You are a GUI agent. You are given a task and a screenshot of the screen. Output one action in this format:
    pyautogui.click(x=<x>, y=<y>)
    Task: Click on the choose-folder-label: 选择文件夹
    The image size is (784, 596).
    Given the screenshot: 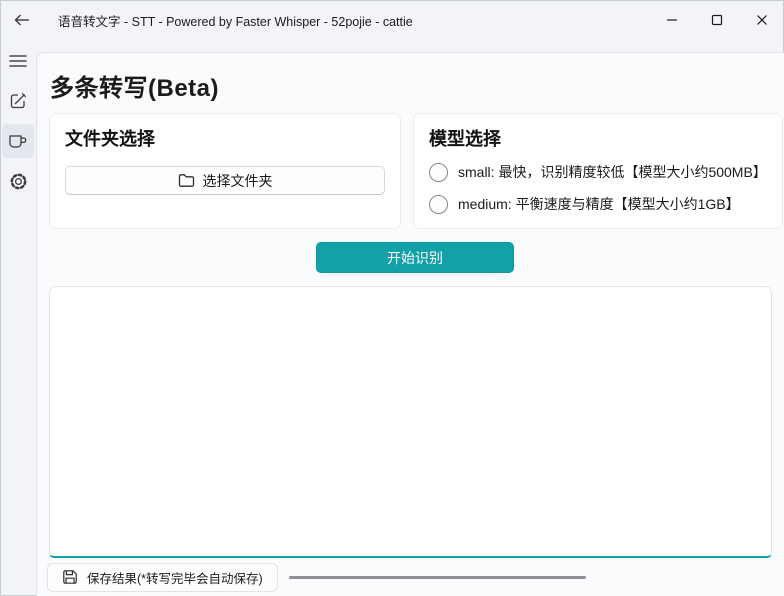 What is the action you would take?
    pyautogui.click(x=237, y=180)
    